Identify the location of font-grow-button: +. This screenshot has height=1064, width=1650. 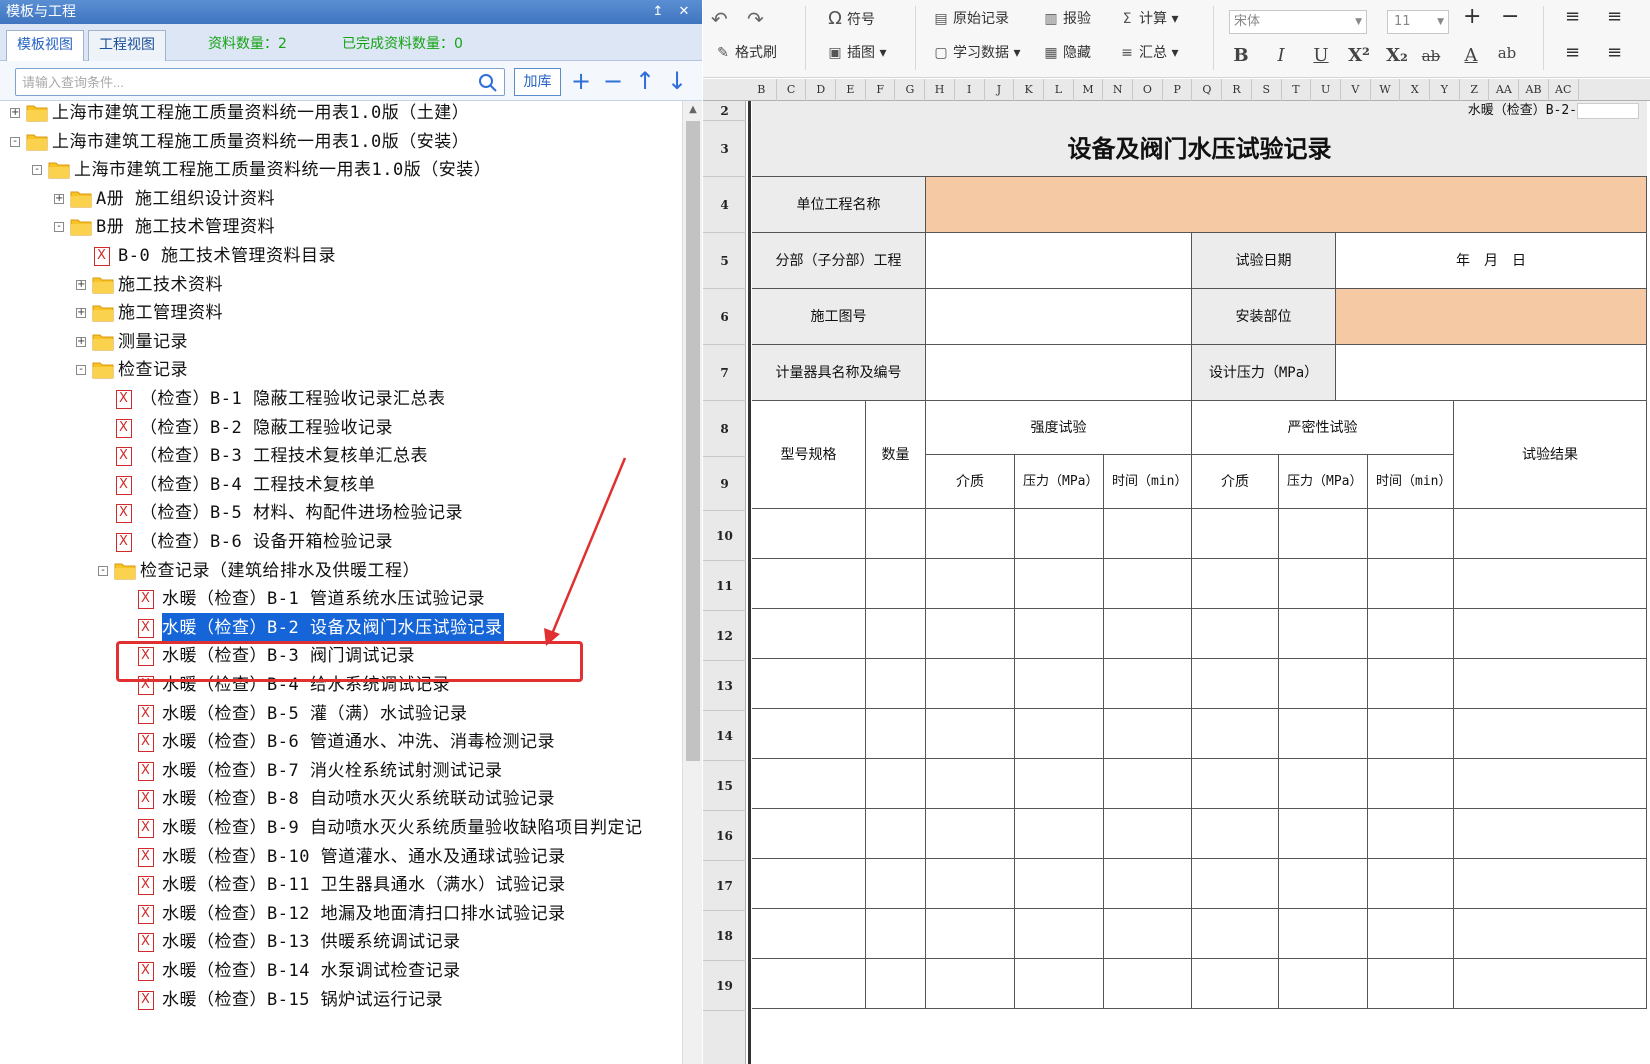
(1472, 17).